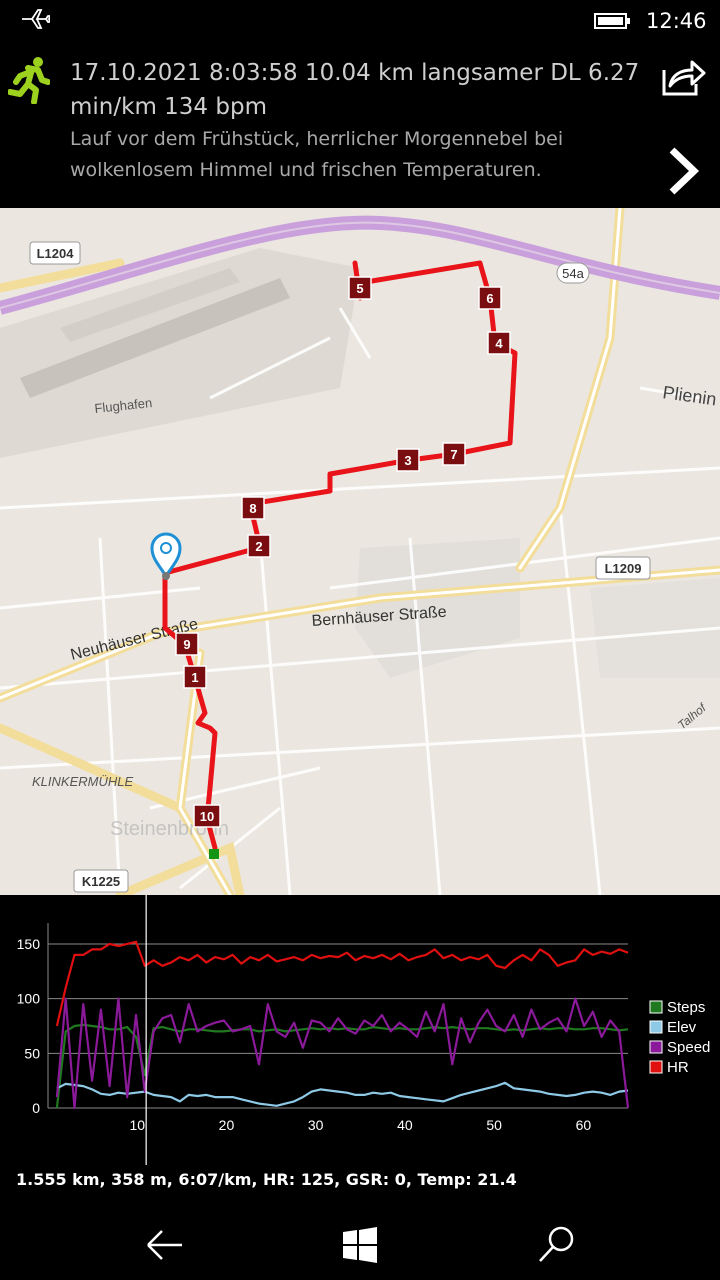 This screenshot has width=720, height=1280. What do you see at coordinates (656, 1067) in the screenshot?
I see `legend-swatch-hr` at bounding box center [656, 1067].